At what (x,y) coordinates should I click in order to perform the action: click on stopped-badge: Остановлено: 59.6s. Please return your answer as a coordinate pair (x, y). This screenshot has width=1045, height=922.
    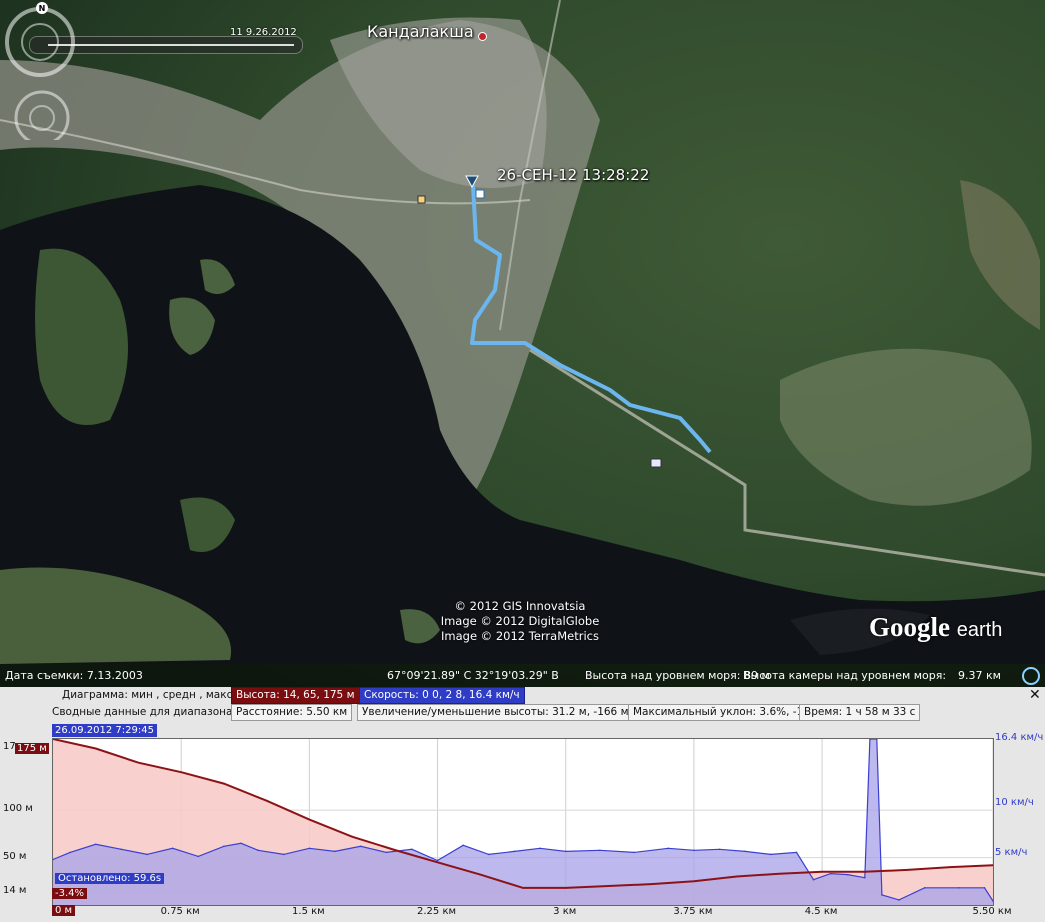
    Looking at the image, I should click on (110, 878).